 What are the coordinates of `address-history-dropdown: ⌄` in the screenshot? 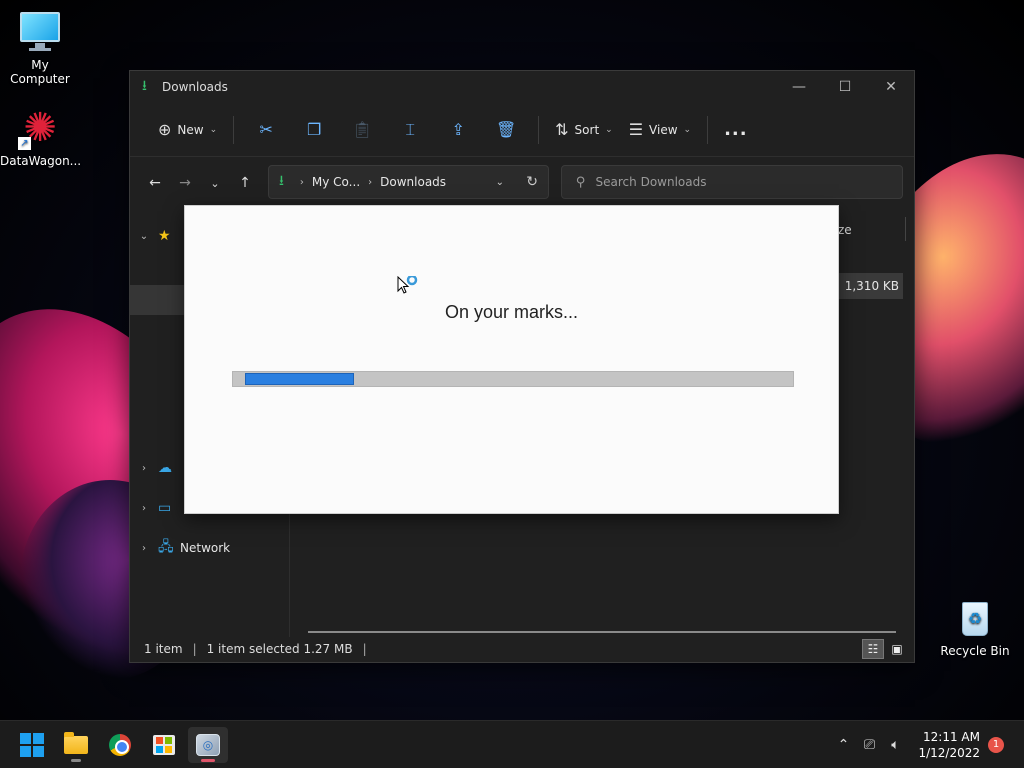 It's located at (500, 182).